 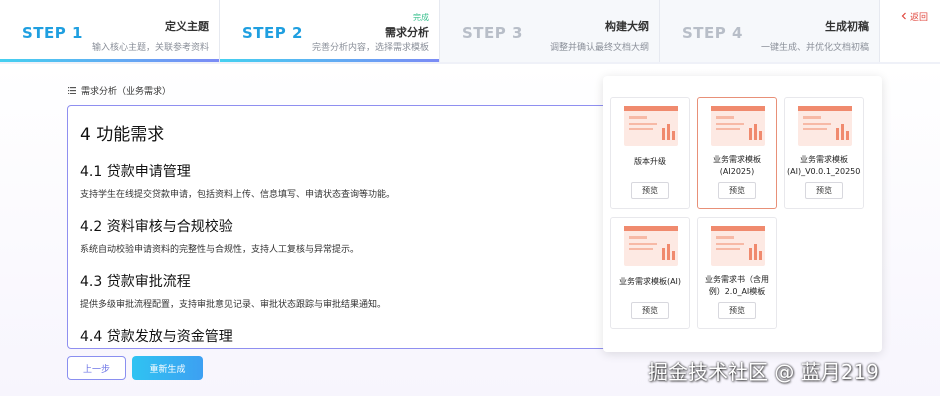 What do you see at coordinates (272, 33) in the screenshot?
I see `step-2-number: STEP 2` at bounding box center [272, 33].